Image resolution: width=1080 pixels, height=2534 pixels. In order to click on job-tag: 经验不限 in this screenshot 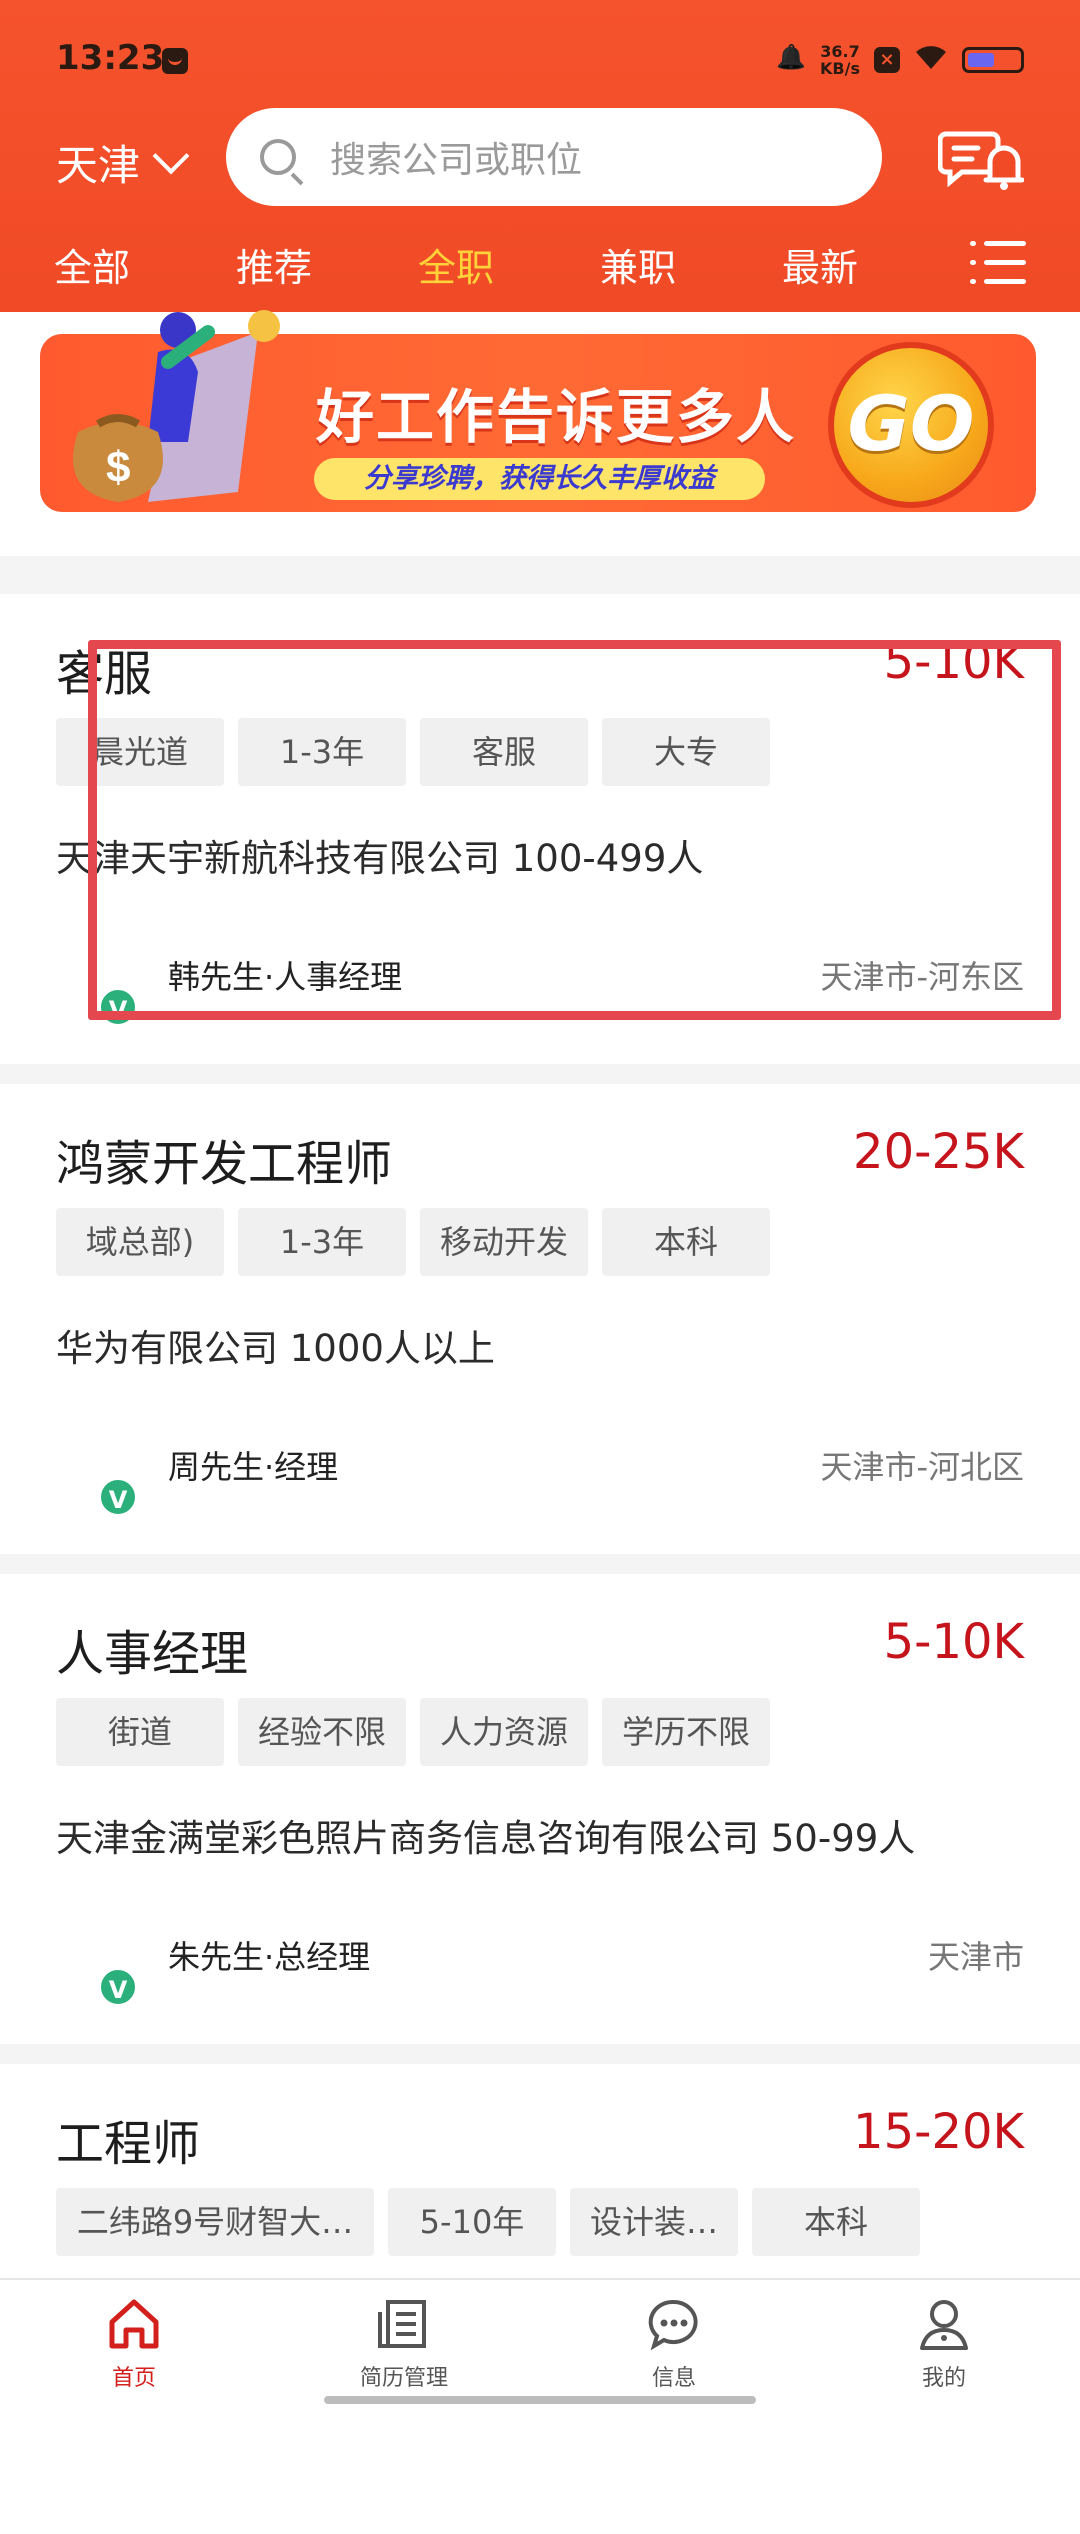, I will do `click(322, 1732)`.